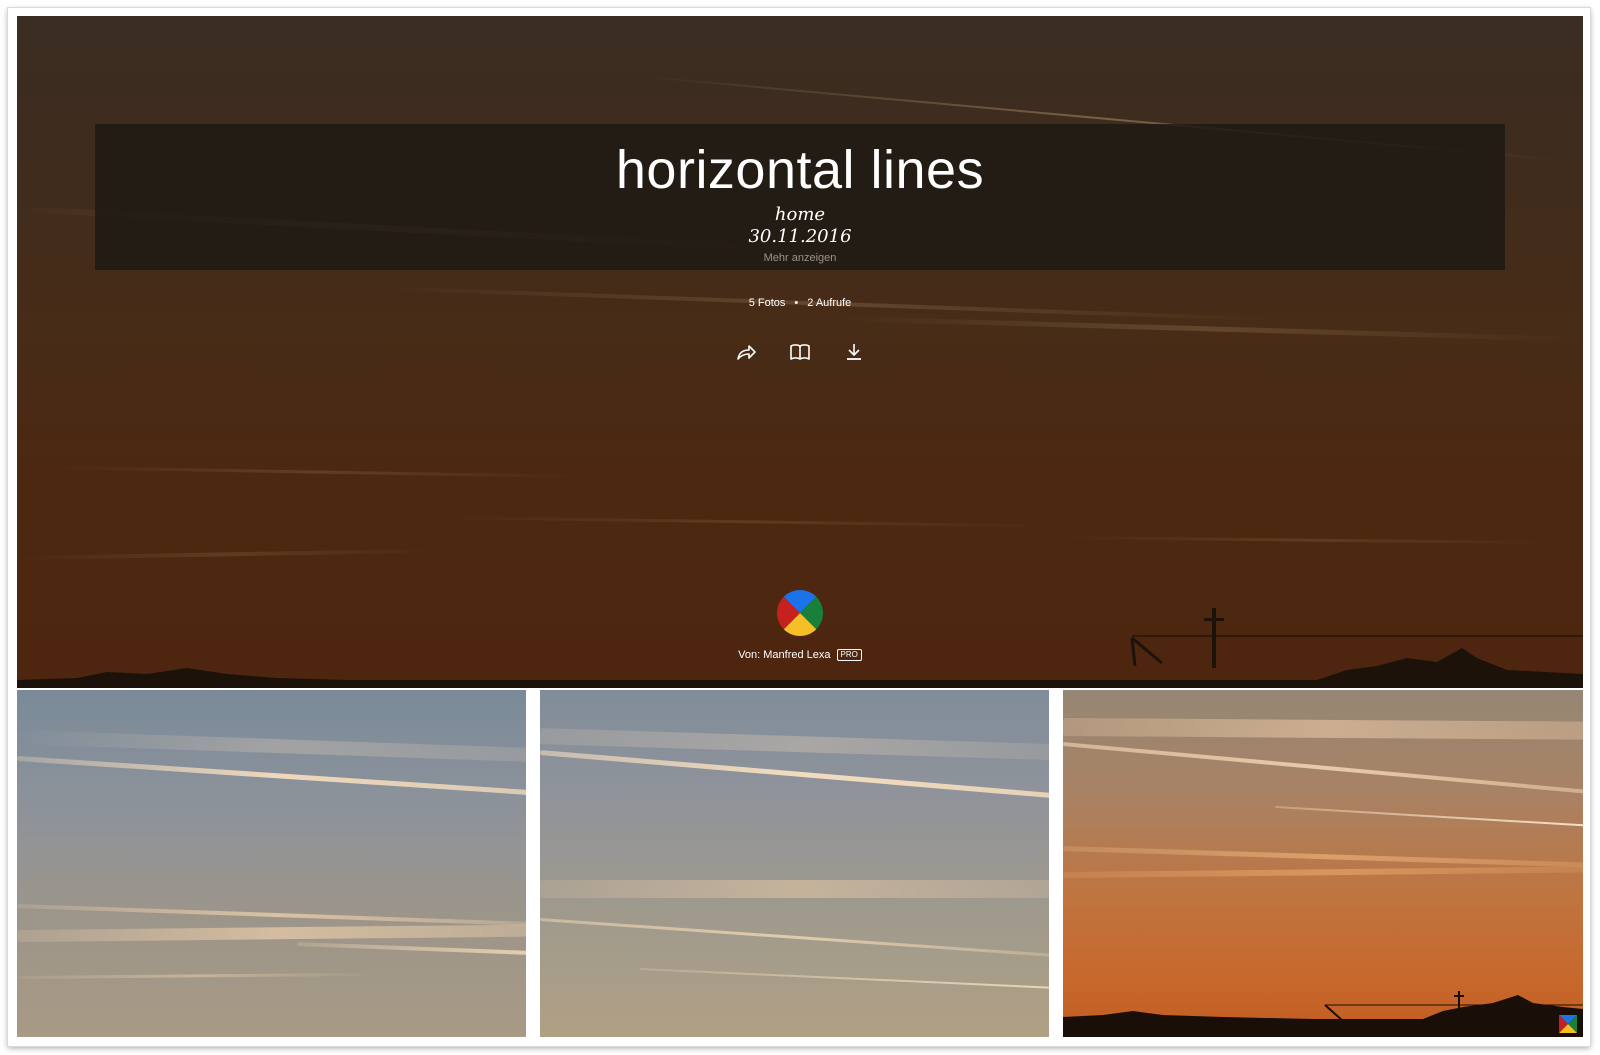 The width and height of the screenshot is (1600, 1055). I want to click on share-icon, so click(746, 352).